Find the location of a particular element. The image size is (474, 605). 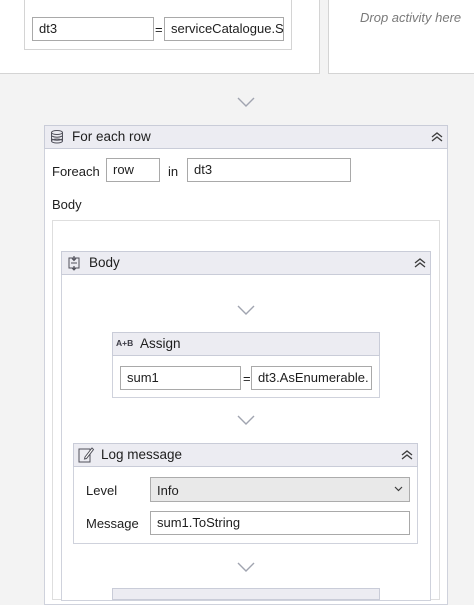

previous-assign-equals-sign: = is located at coordinates (159, 29).